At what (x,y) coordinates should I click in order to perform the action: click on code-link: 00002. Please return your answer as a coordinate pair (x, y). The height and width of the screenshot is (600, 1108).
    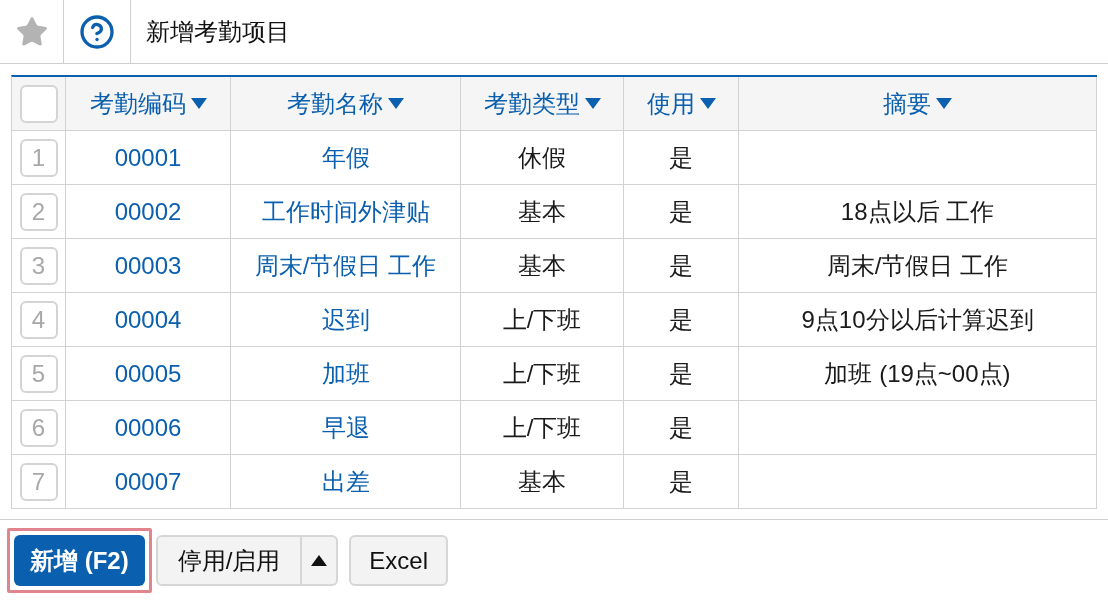
    Looking at the image, I should click on (148, 211).